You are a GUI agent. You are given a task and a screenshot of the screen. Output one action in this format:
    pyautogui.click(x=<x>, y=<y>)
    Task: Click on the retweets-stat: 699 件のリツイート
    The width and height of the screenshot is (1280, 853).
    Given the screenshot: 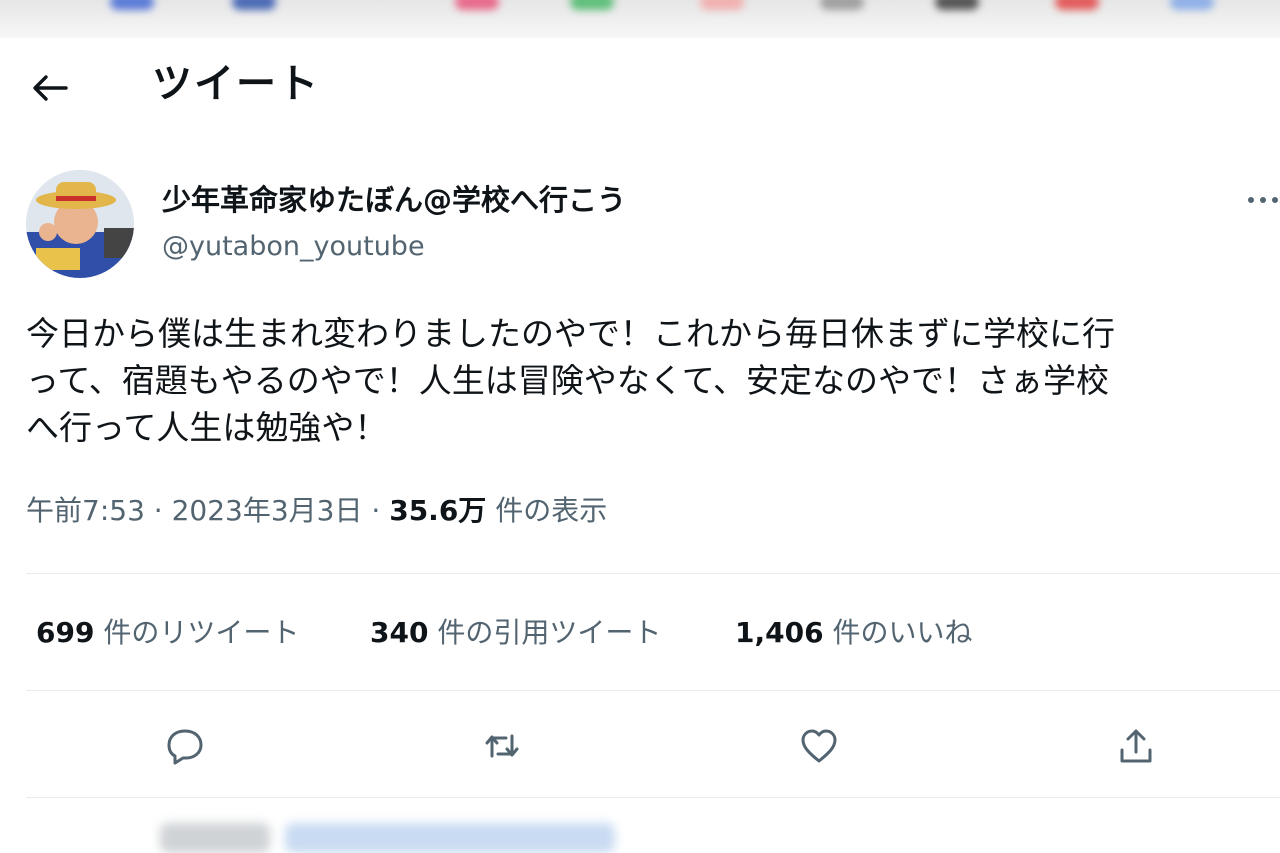 What is the action you would take?
    pyautogui.click(x=167, y=633)
    